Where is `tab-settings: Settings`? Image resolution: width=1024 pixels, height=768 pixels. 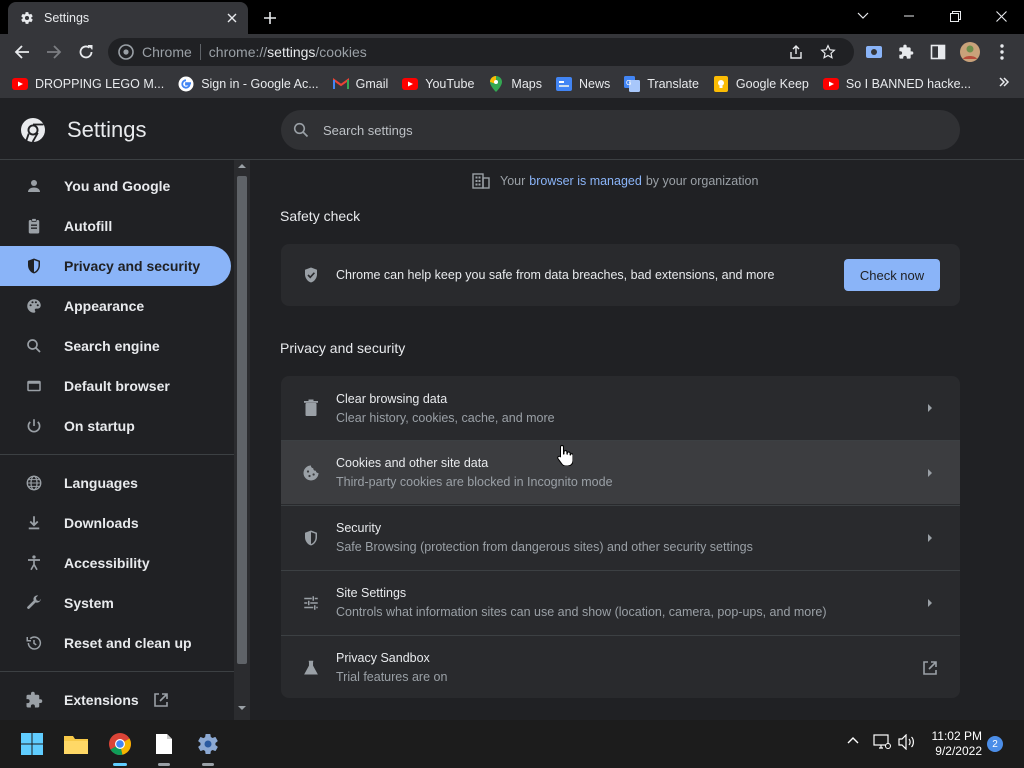 tab-settings: Settings is located at coordinates (128, 18).